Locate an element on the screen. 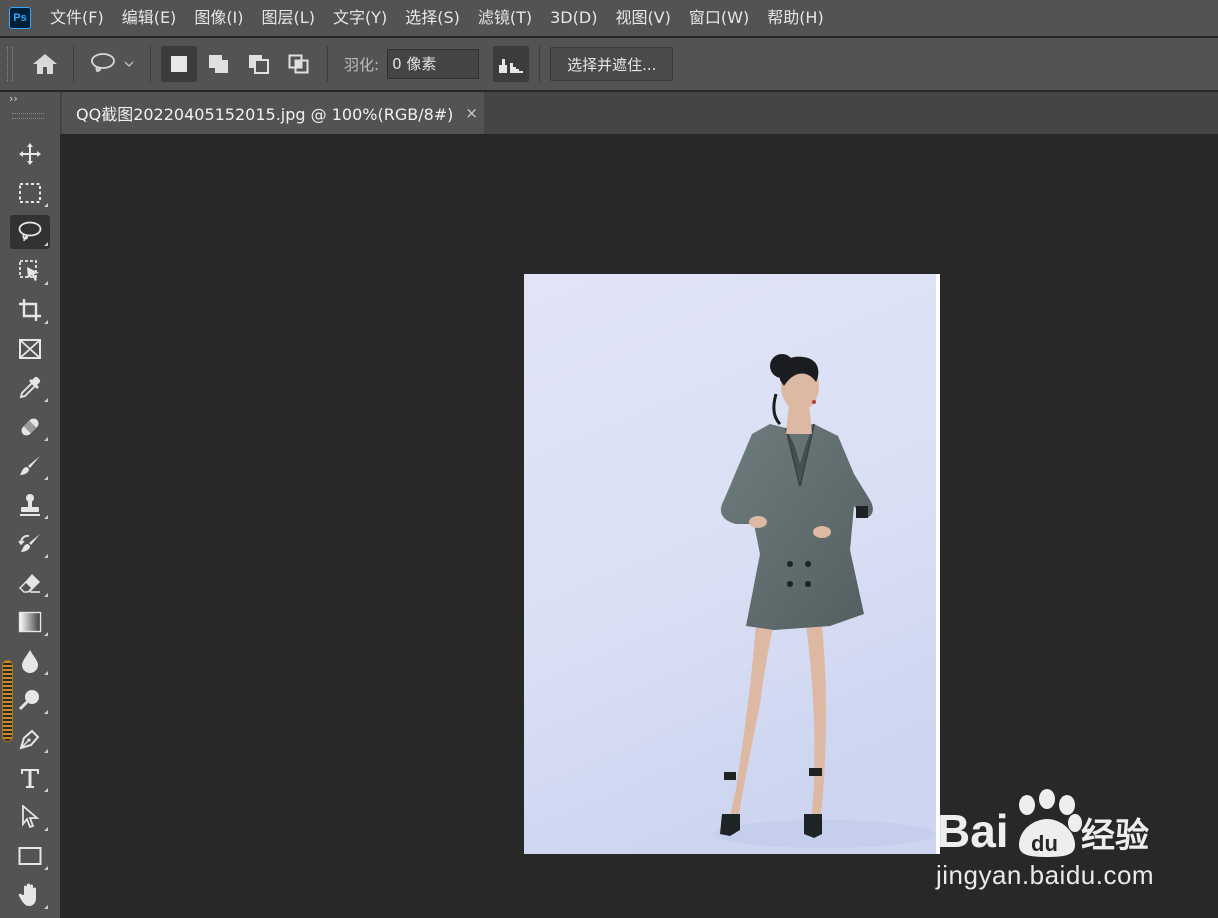 The image size is (1218, 918). history-brush-tool is located at coordinates (30, 544).